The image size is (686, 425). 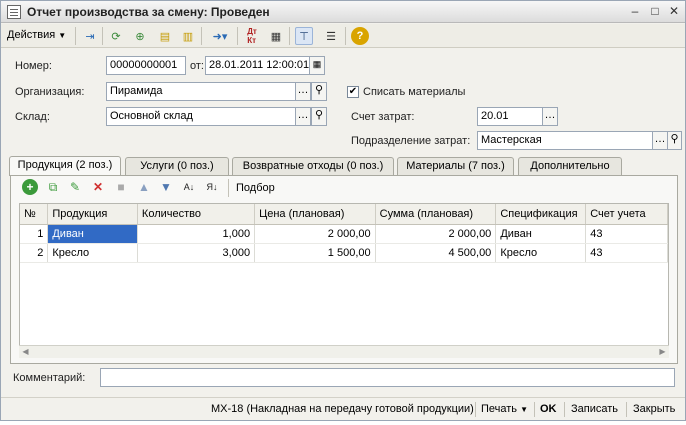 I want to click on cost-account-field: 20.01, so click(x=510, y=116).